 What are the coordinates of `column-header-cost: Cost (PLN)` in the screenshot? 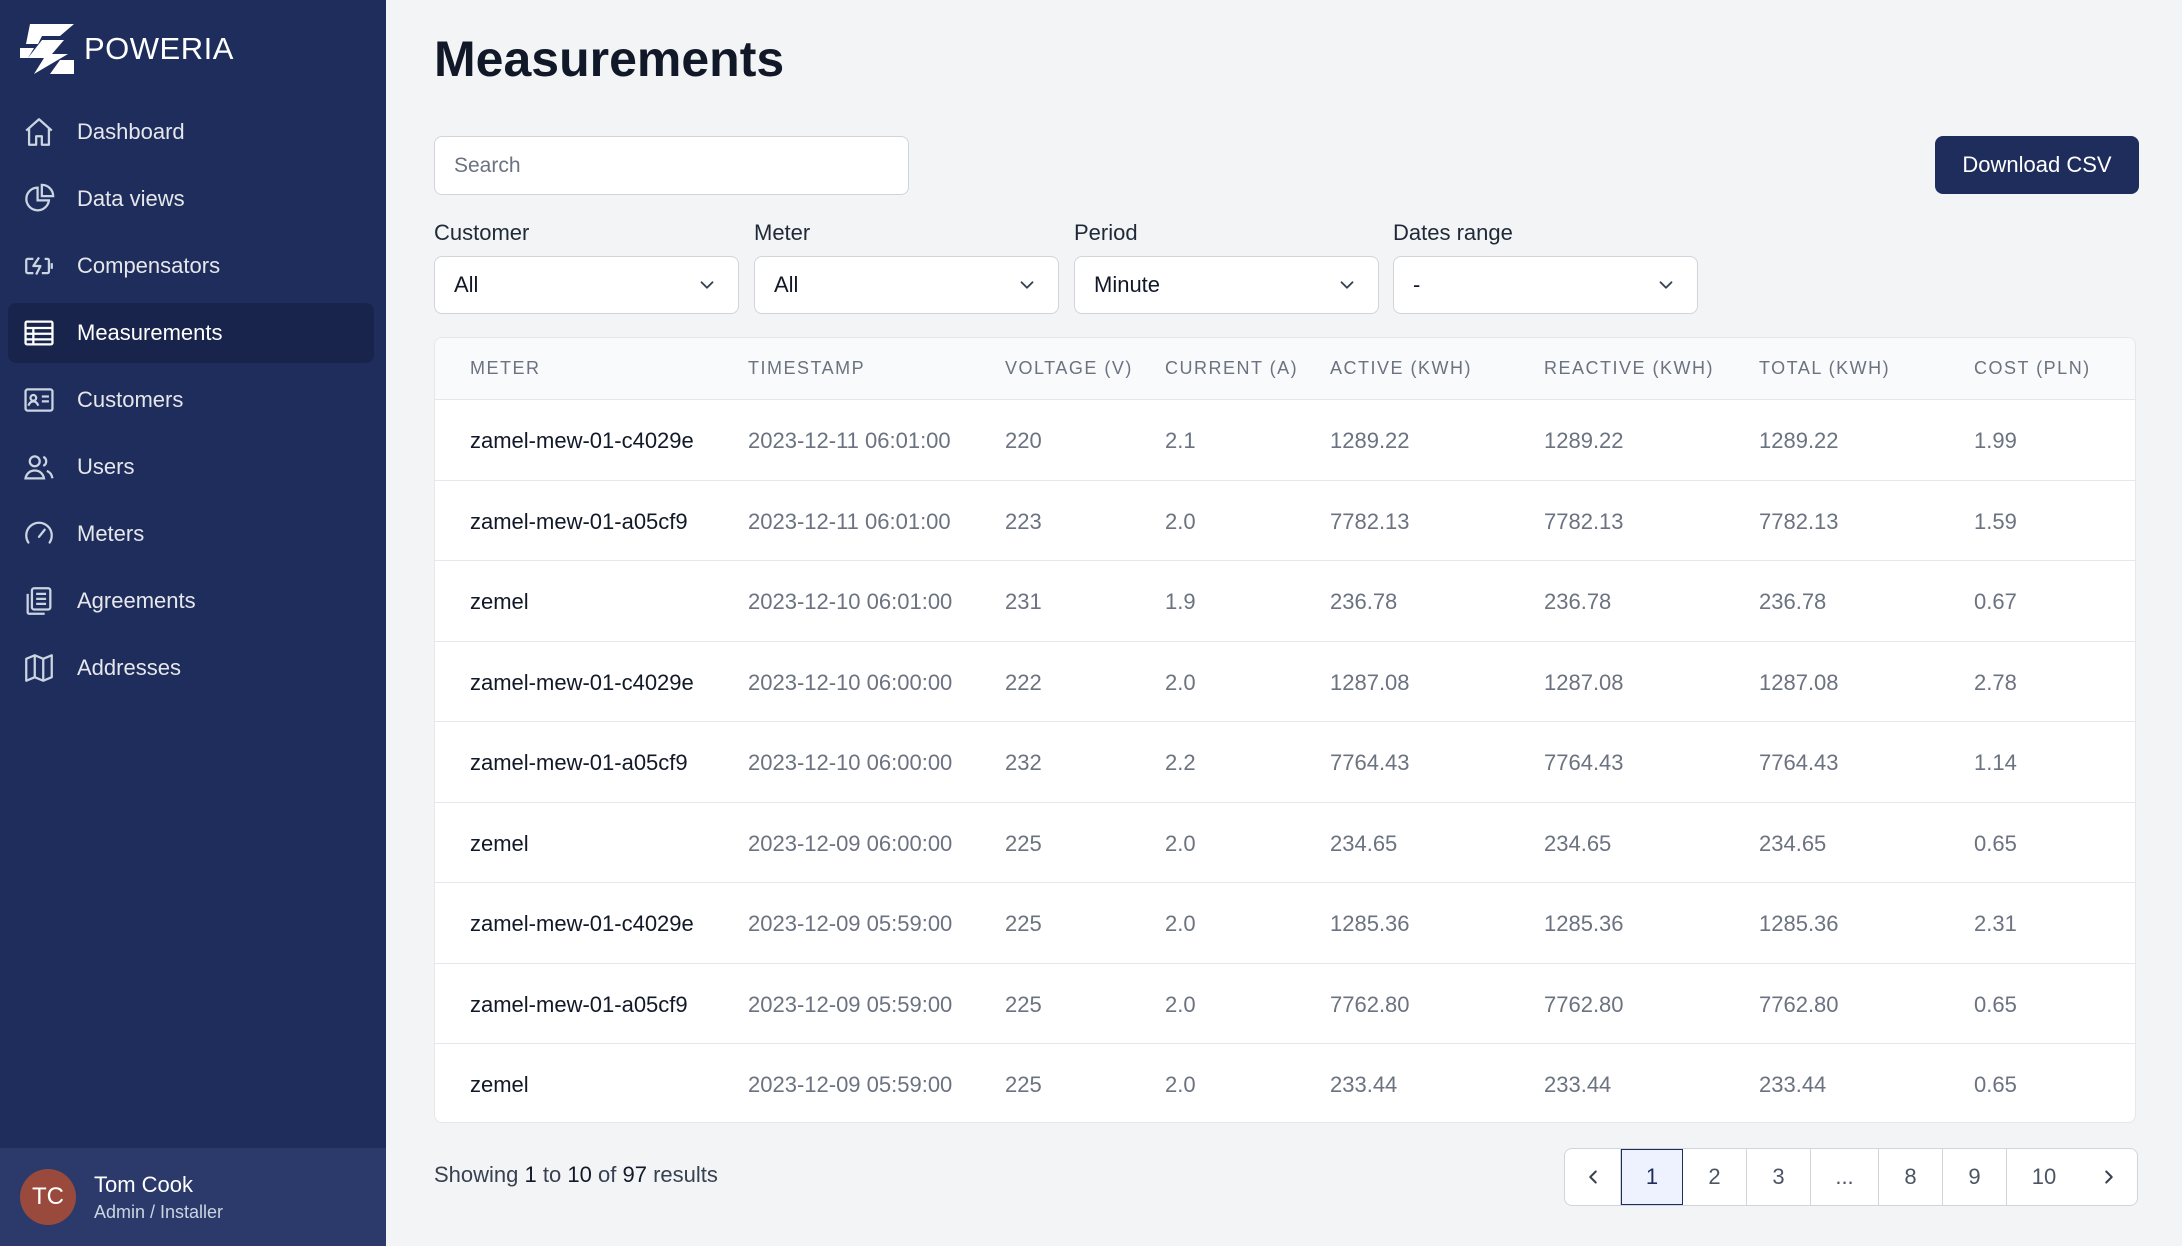 It's located at (2032, 368).